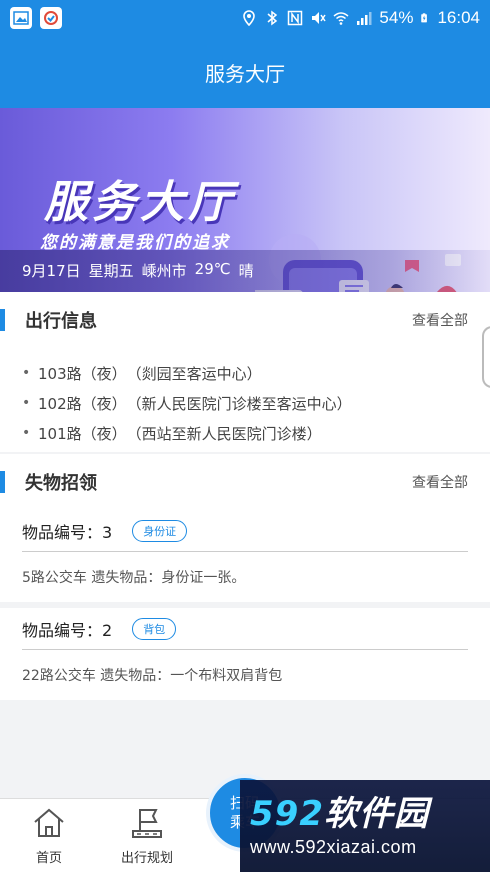  Describe the element at coordinates (194, 373) in the screenshot. I see `route-desc: （剡园至客运中心）` at that location.